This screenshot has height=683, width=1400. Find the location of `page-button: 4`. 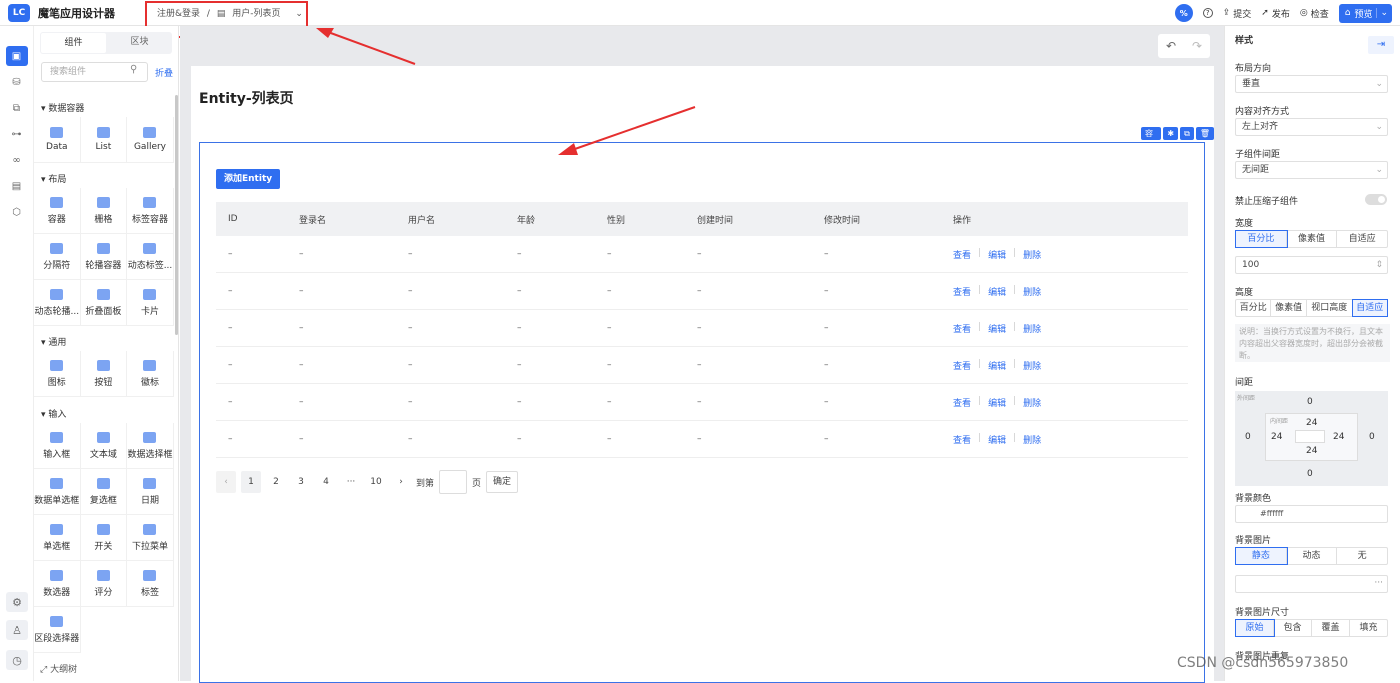

page-button: 4 is located at coordinates (326, 482).